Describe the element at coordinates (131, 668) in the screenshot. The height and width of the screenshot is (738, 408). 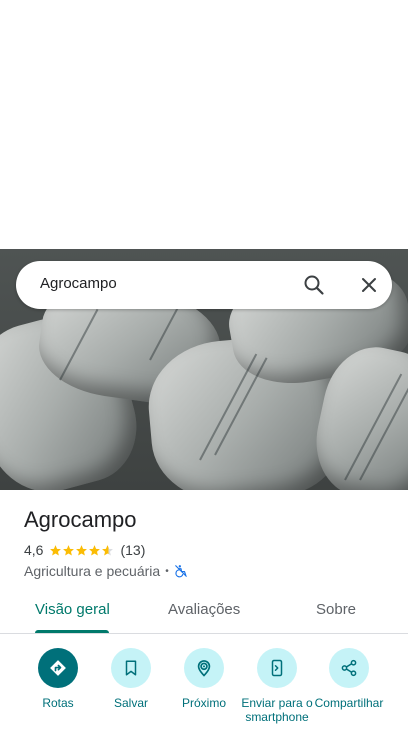
I see `bookmark-icon` at that location.